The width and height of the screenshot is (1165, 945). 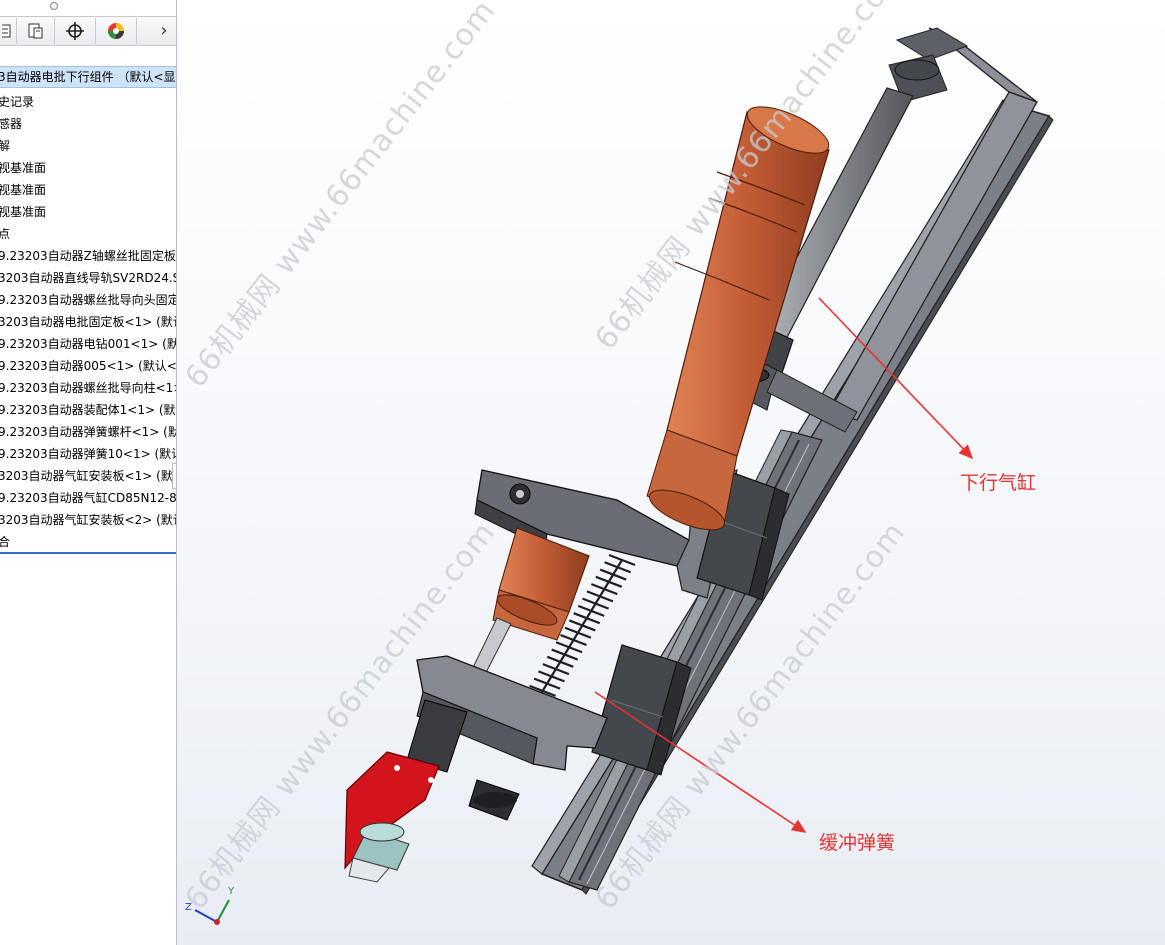 I want to click on tree-item: 9.23203自动器螺丝批导向柱<1>, so click(x=88, y=388).